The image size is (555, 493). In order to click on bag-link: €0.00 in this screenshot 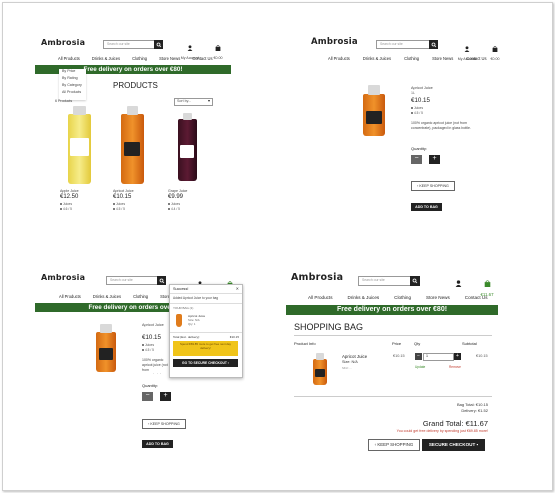, I will do `click(495, 50)`.